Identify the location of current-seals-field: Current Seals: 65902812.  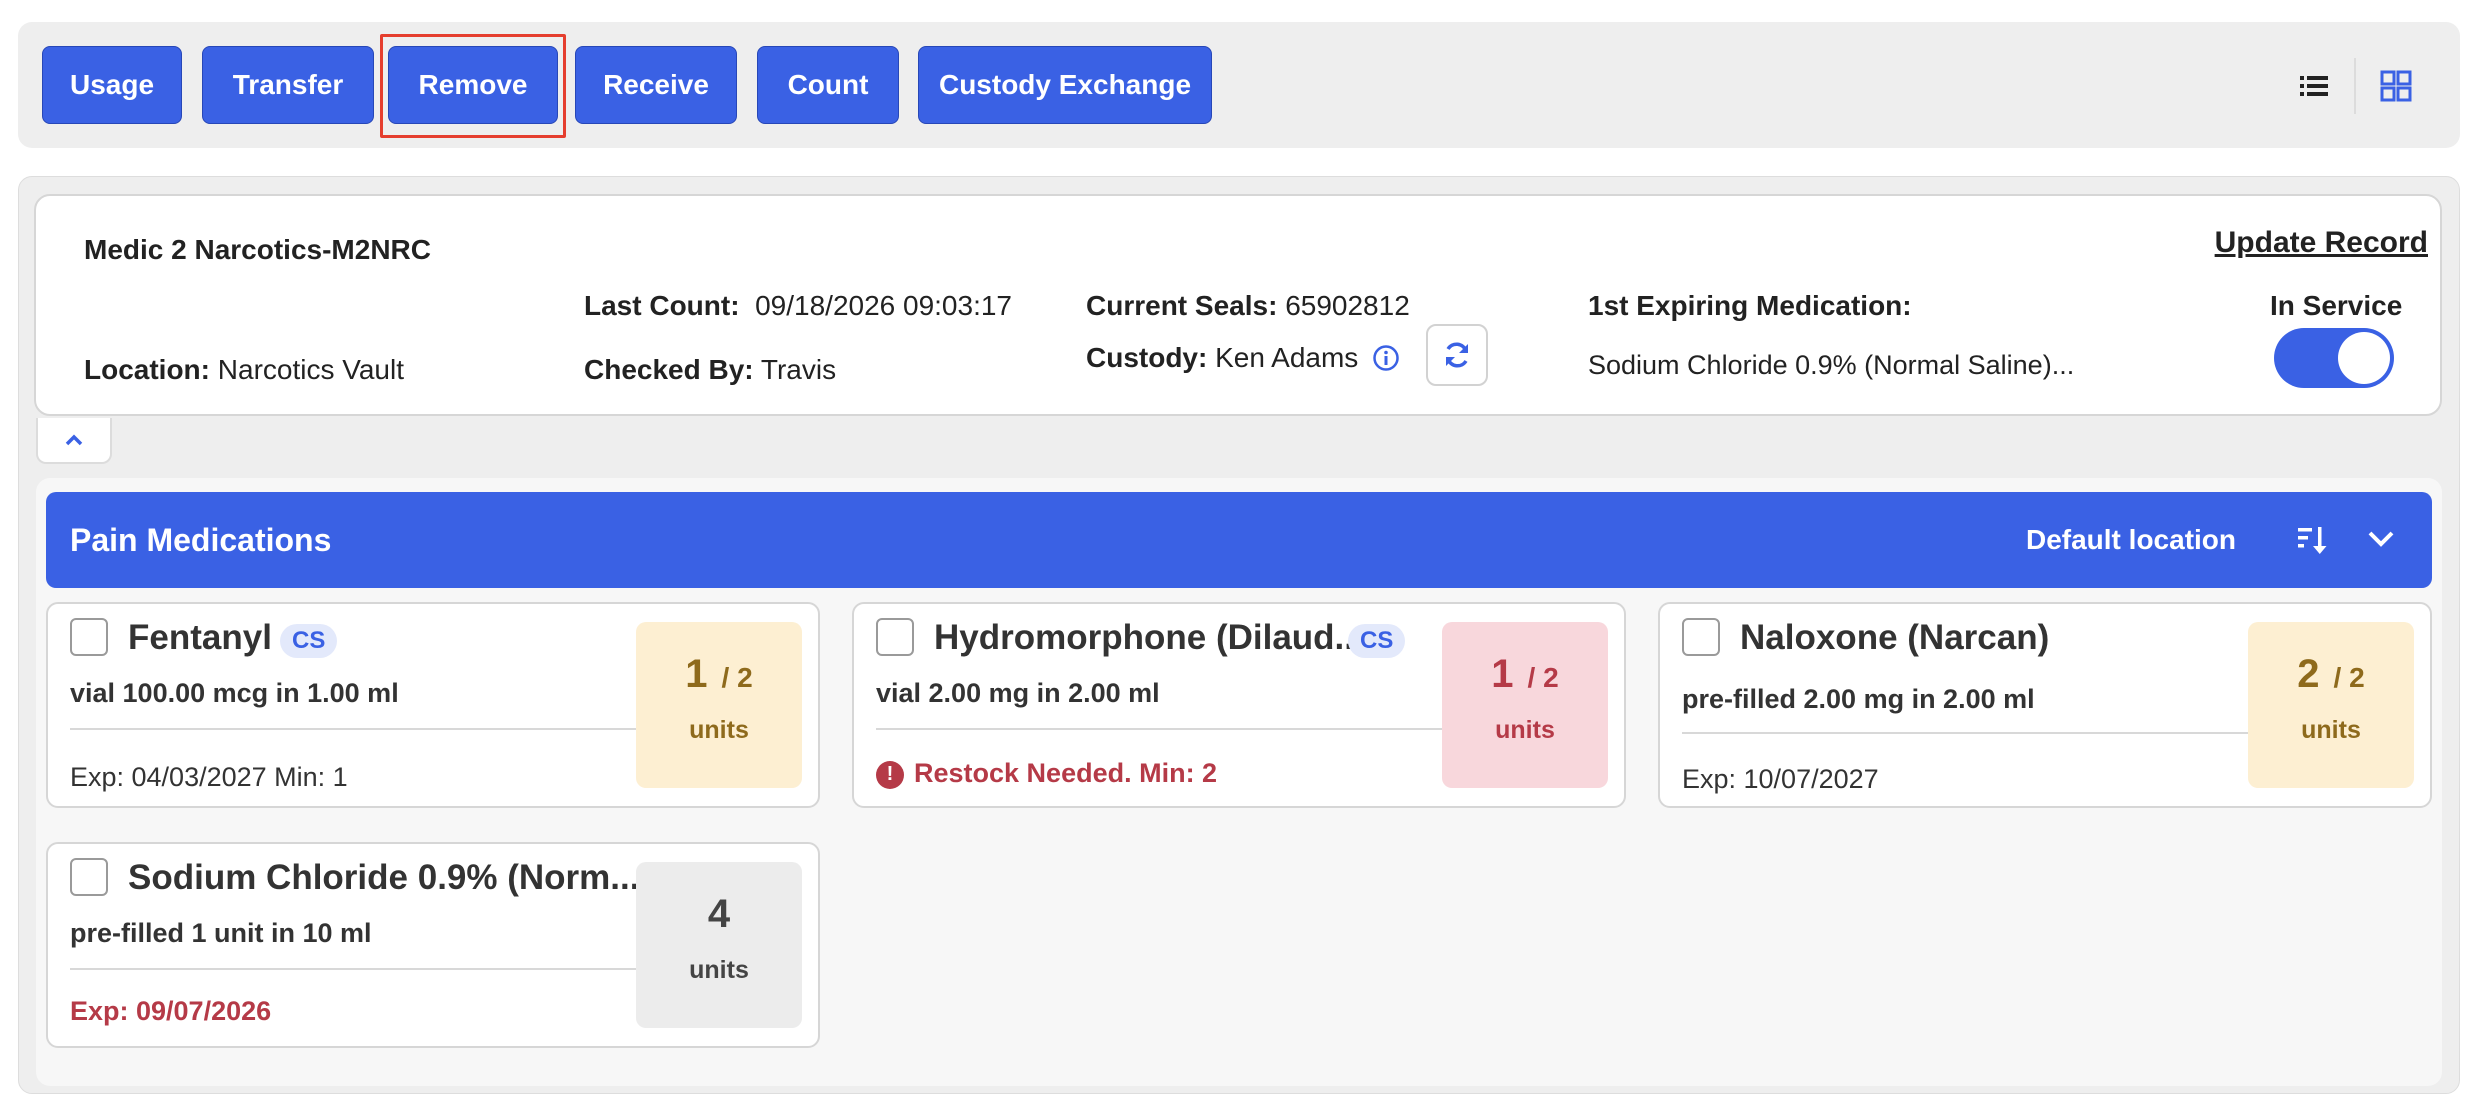
(1248, 306).